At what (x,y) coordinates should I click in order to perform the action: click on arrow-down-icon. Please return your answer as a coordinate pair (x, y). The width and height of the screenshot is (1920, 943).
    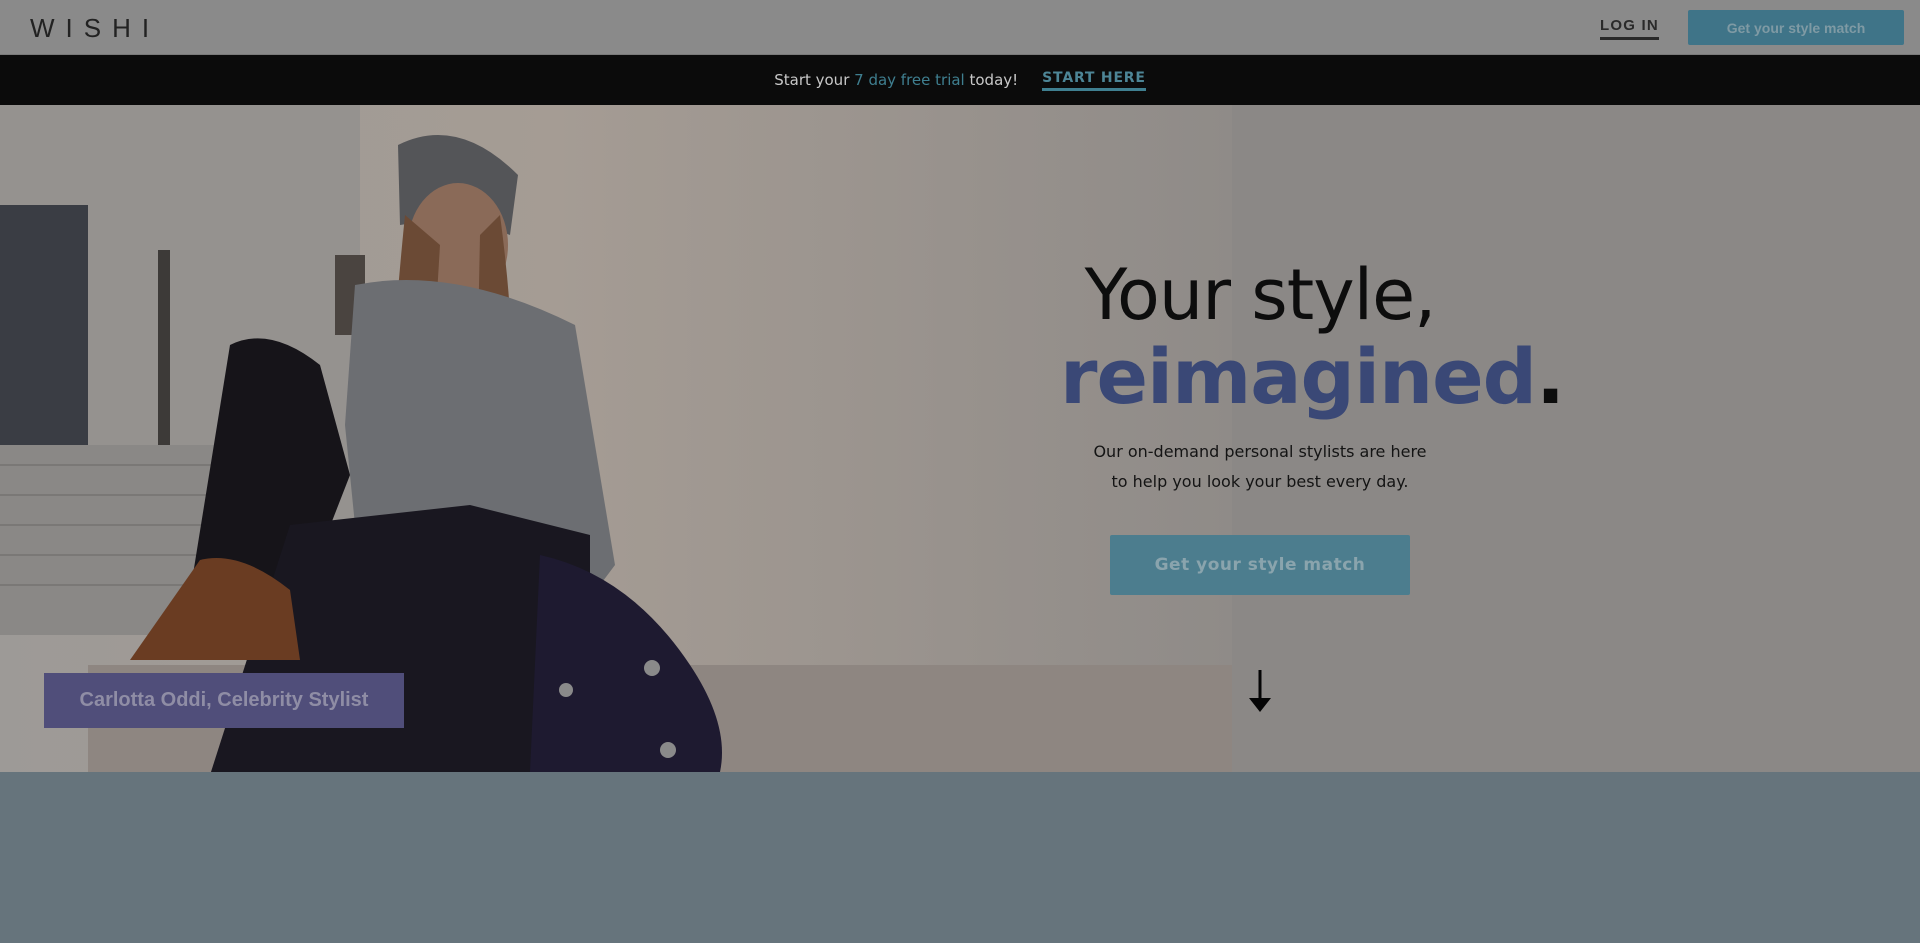
    Looking at the image, I should click on (1260, 692).